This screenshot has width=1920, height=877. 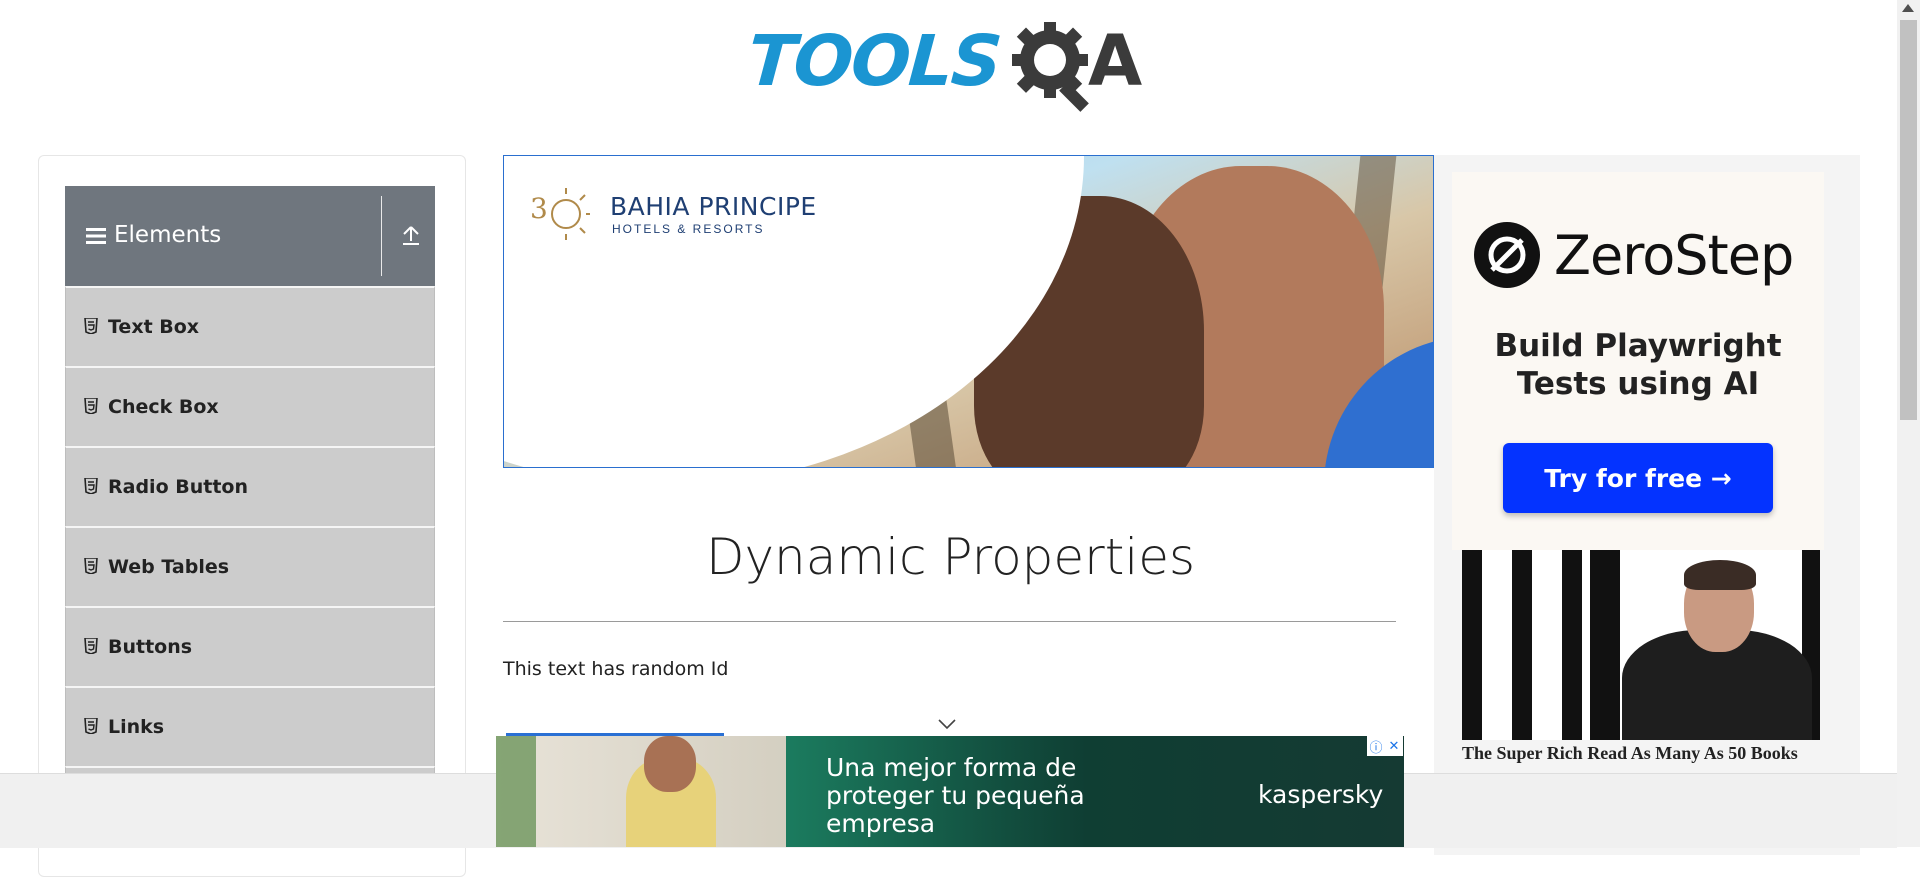 I want to click on title-divider, so click(x=949, y=621).